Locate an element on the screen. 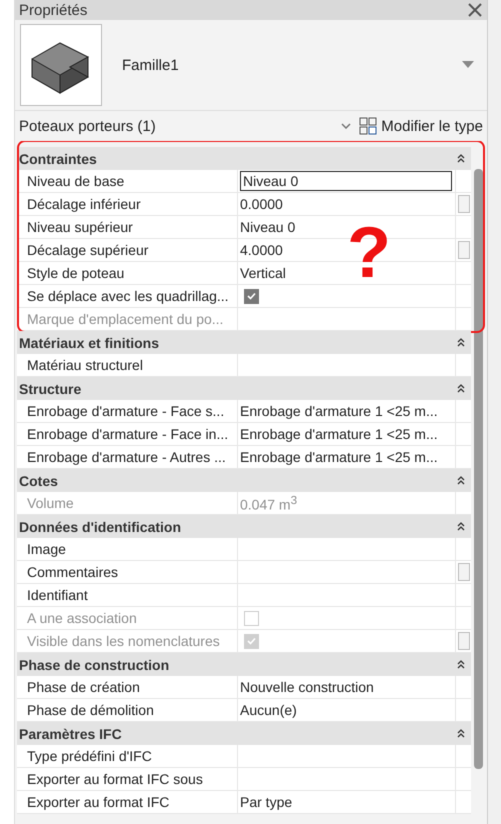 The width and height of the screenshot is (501, 824). checkbox is located at coordinates (251, 296).